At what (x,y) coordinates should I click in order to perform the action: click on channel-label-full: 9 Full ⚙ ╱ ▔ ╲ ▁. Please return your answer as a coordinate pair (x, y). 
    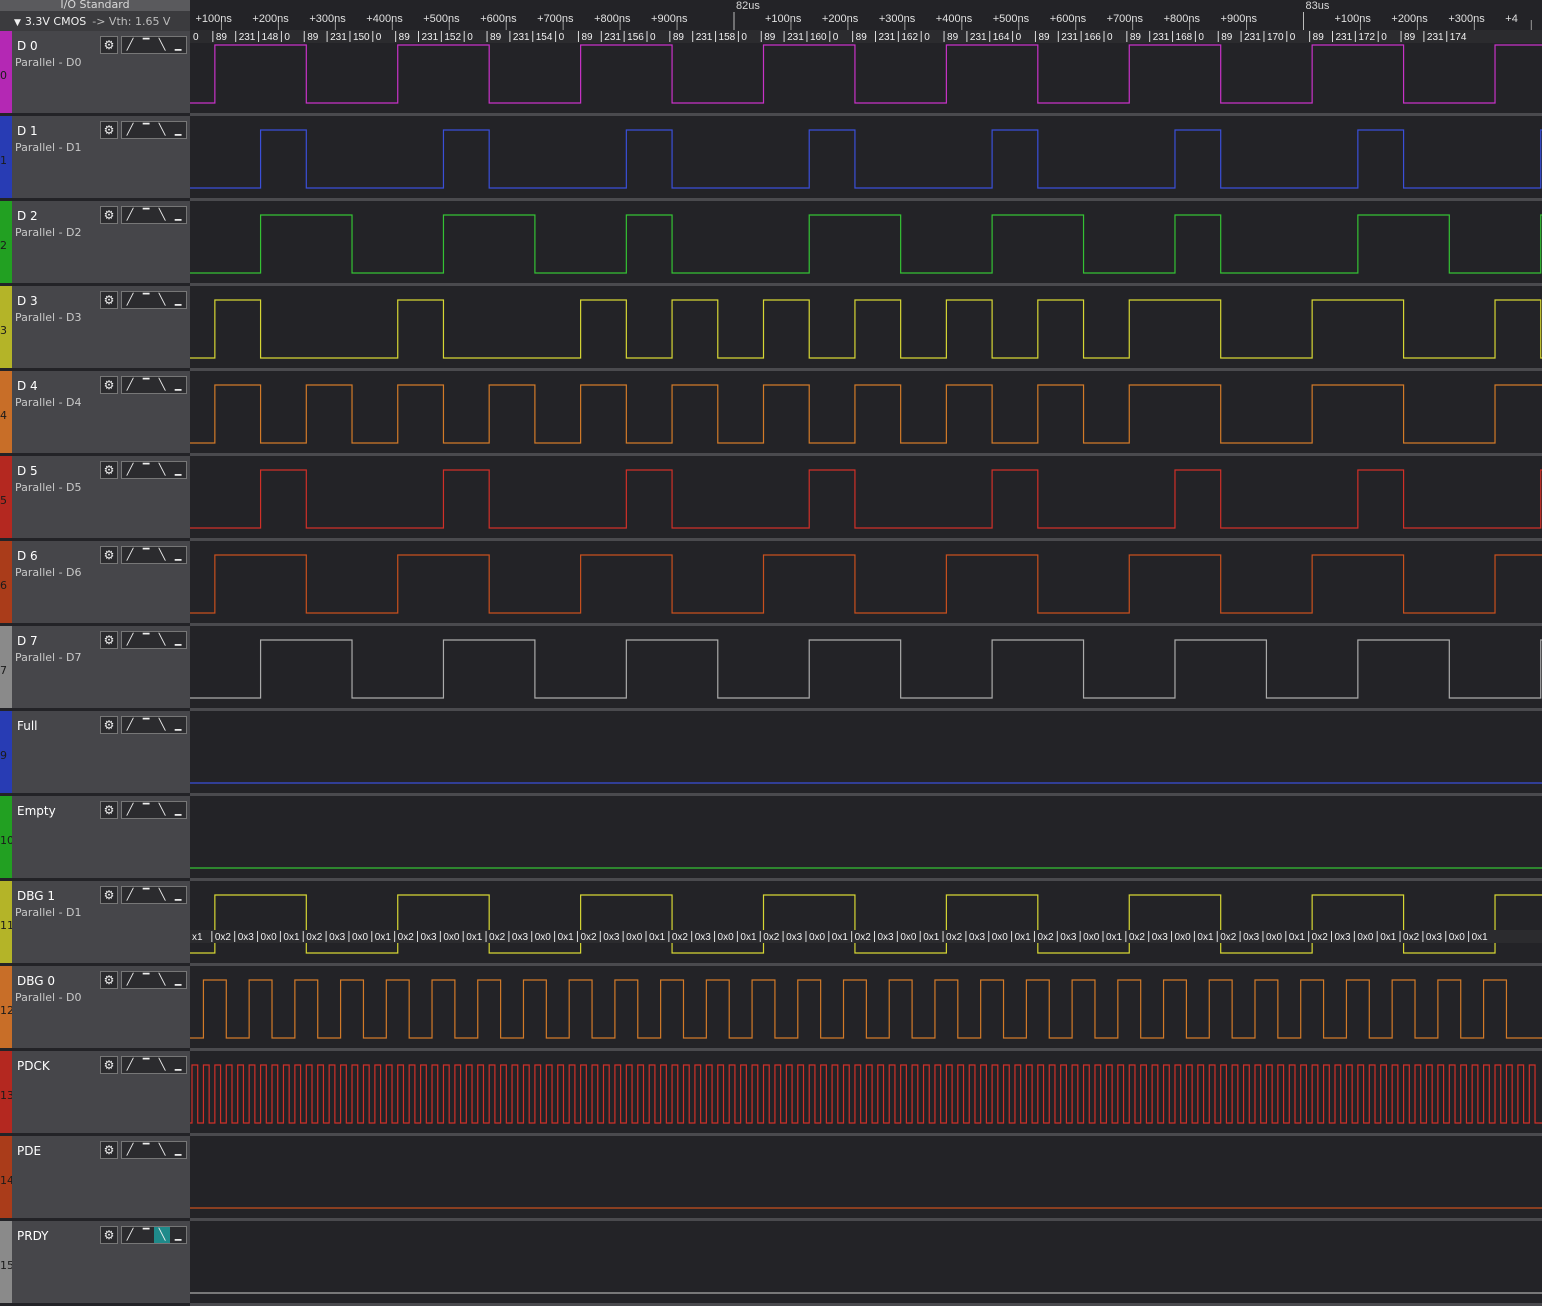
    Looking at the image, I should click on (95, 752).